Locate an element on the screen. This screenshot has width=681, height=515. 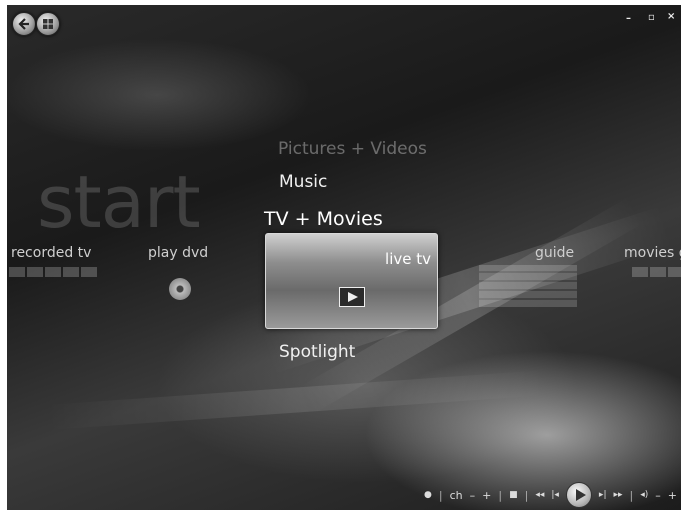
volume-up-button: + is located at coordinates (672, 495).